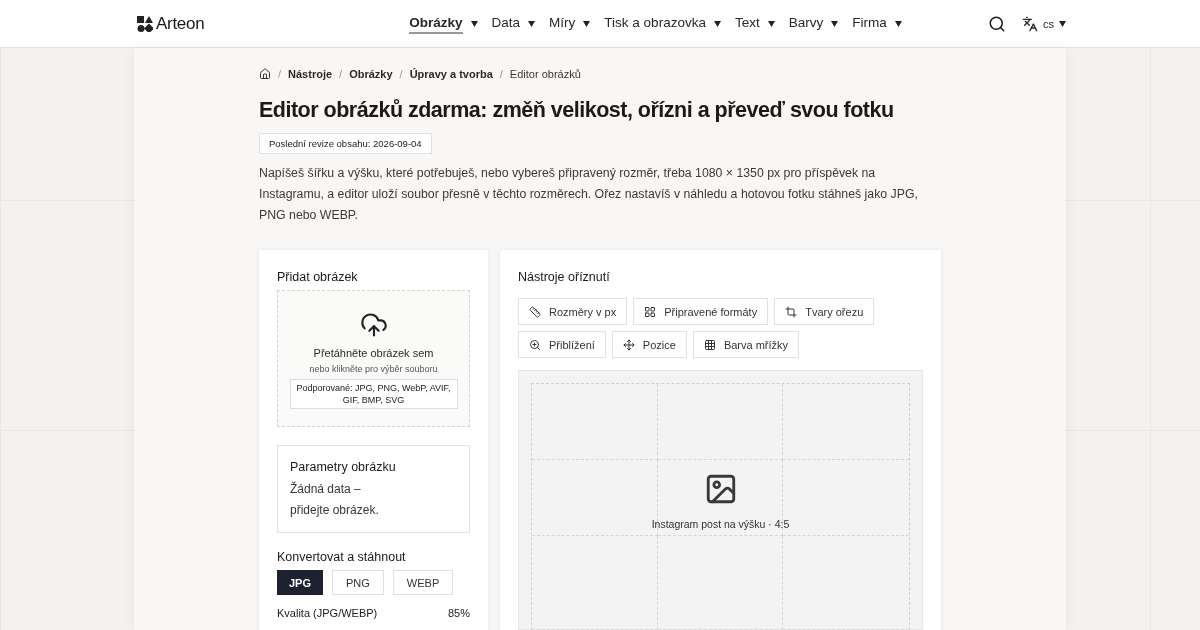  Describe the element at coordinates (265, 74) in the screenshot. I see `home-icon` at that location.